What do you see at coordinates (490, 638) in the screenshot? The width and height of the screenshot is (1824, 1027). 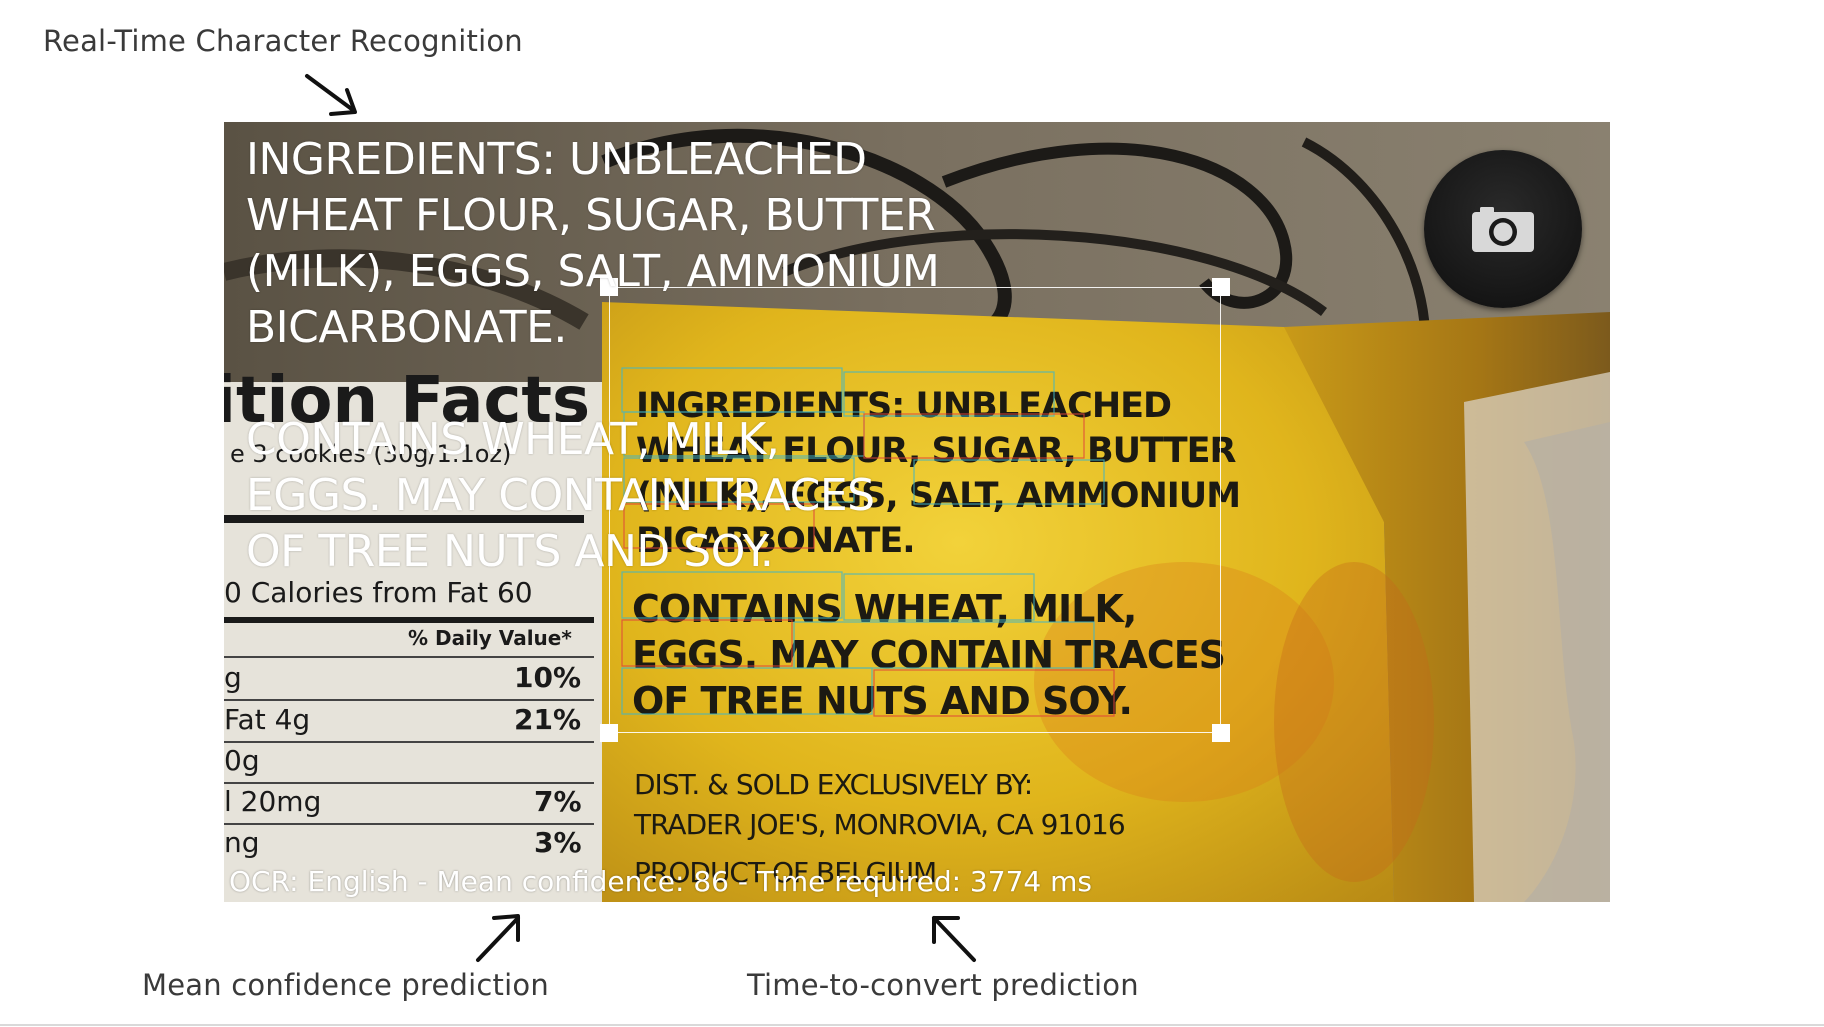 I see `nutrition-row: % Daily Value*` at bounding box center [490, 638].